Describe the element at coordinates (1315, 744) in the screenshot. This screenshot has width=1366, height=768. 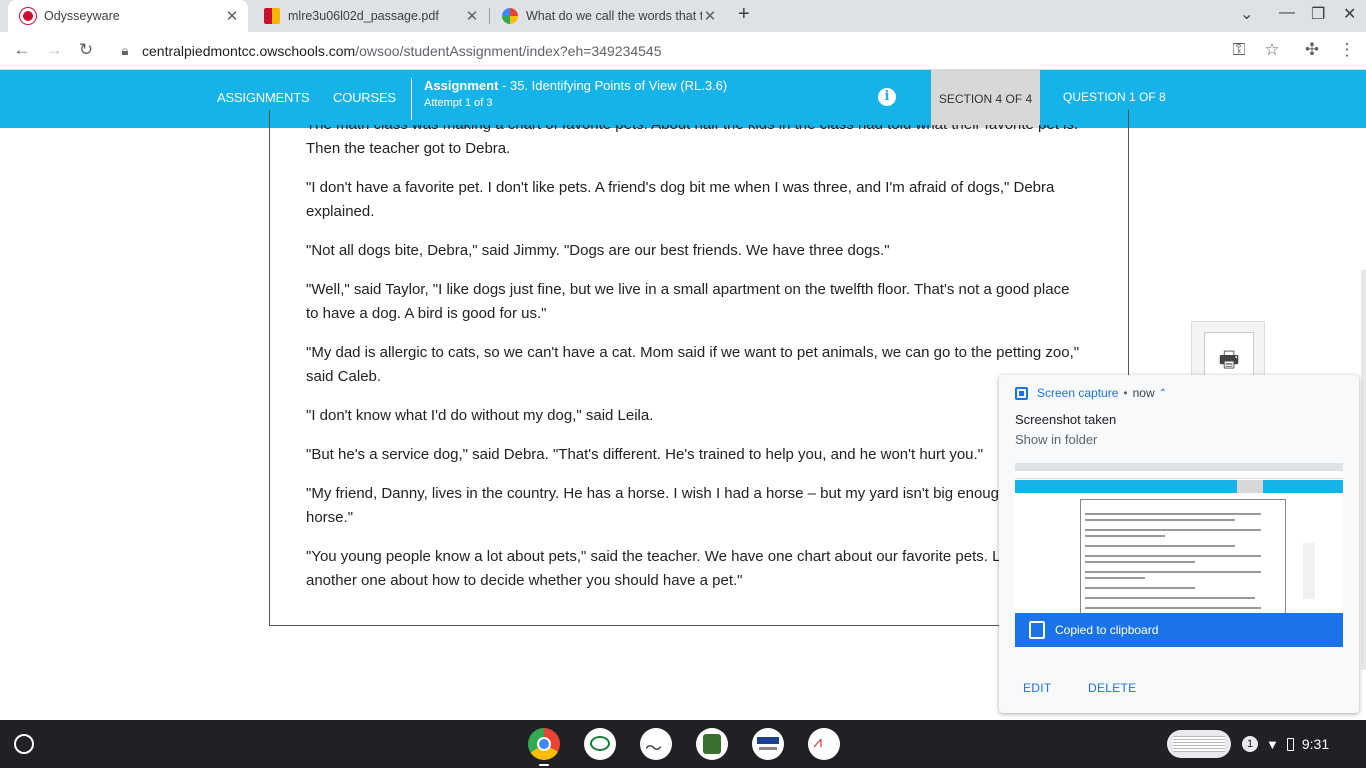
I see `clock-time: 9:31` at that location.